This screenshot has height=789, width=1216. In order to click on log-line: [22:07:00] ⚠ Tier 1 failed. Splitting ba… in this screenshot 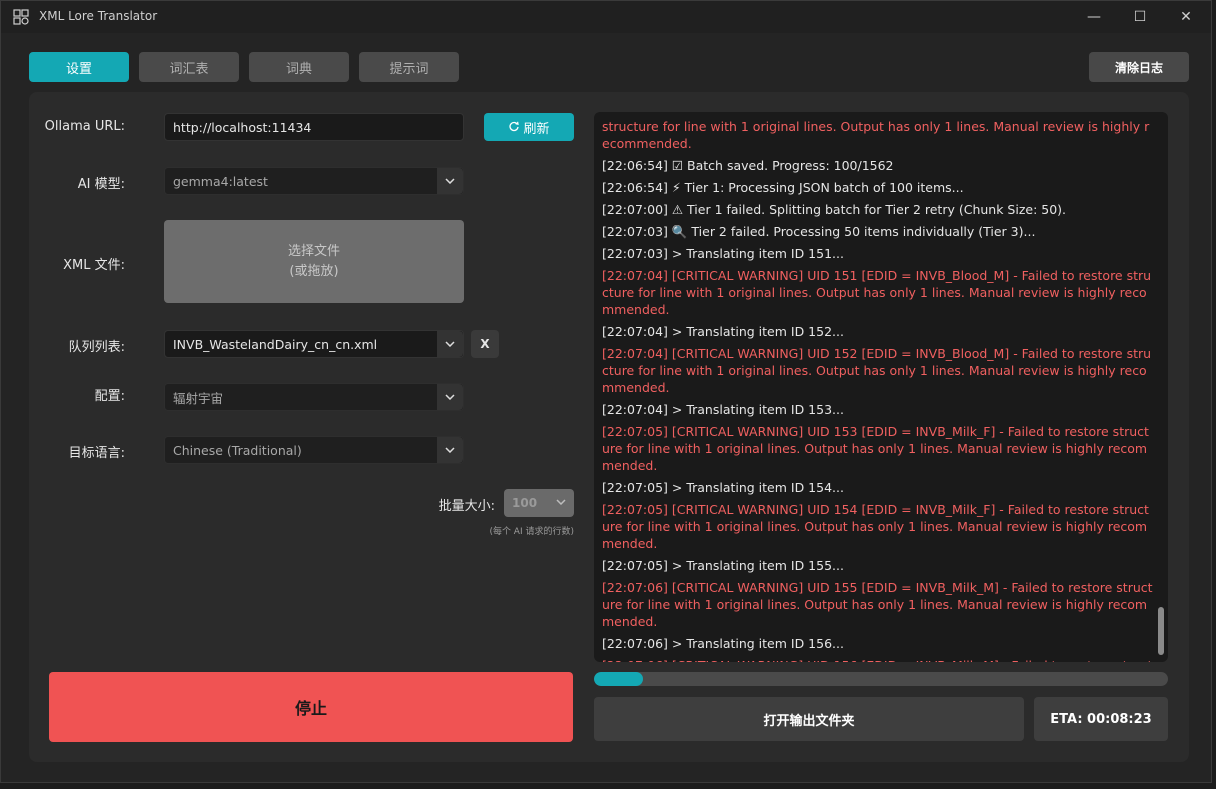, I will do `click(834, 209)`.